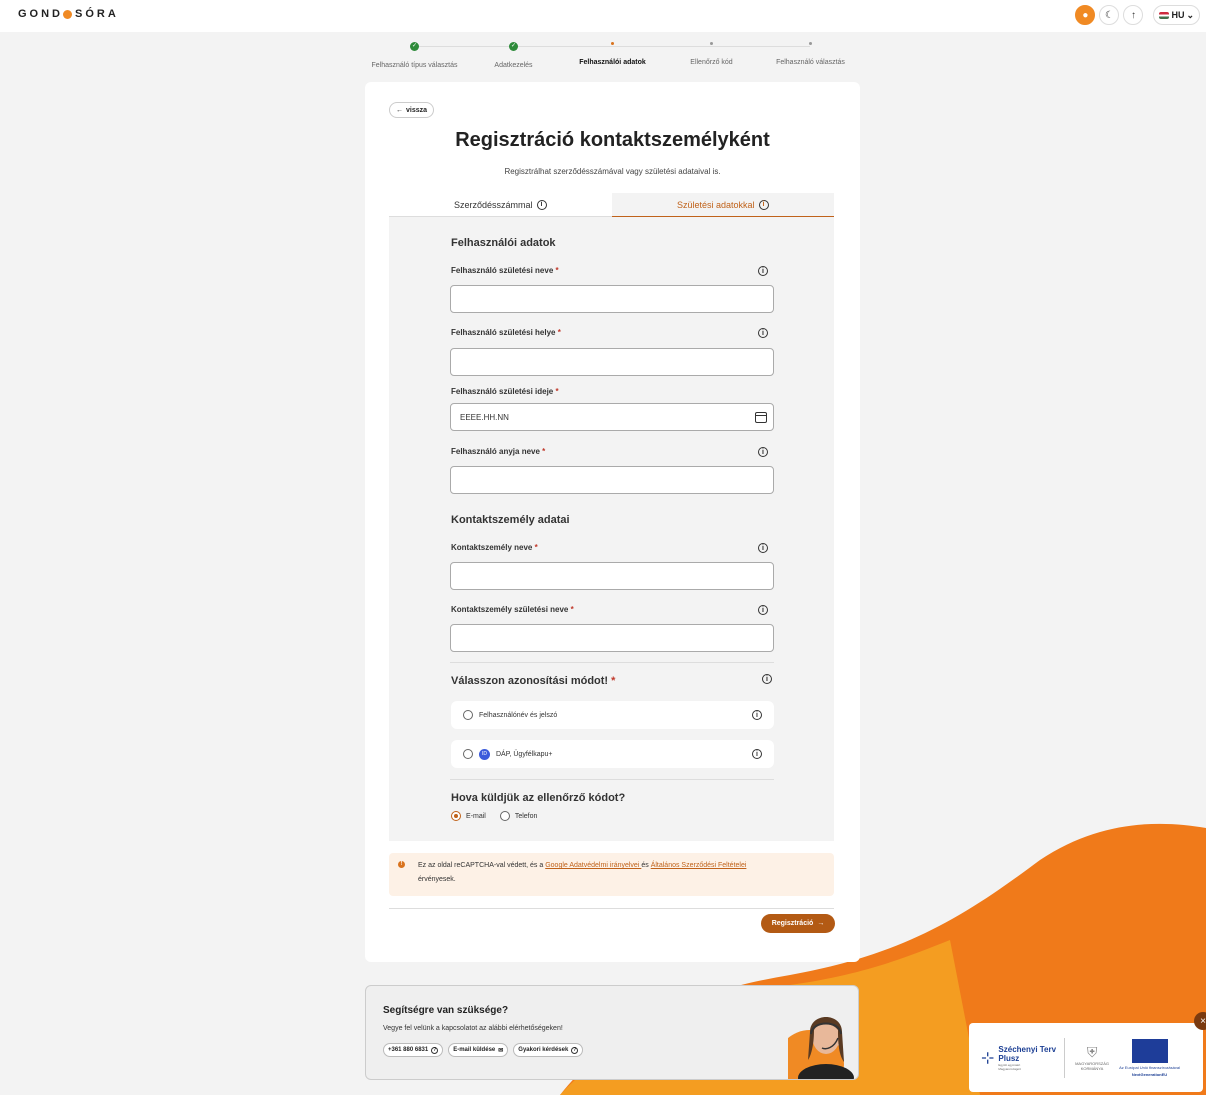 This screenshot has width=1206, height=1095. I want to click on hungarian-flag-icon, so click(1164, 15).